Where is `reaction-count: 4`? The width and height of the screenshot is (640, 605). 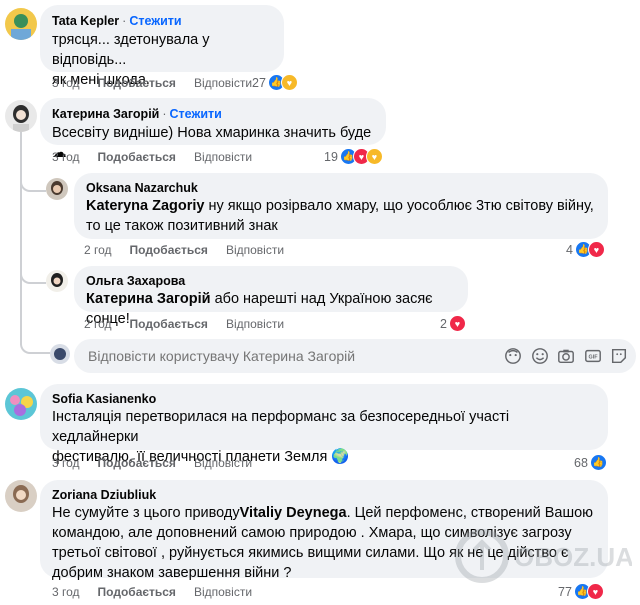
reaction-count: 4 is located at coordinates (569, 249).